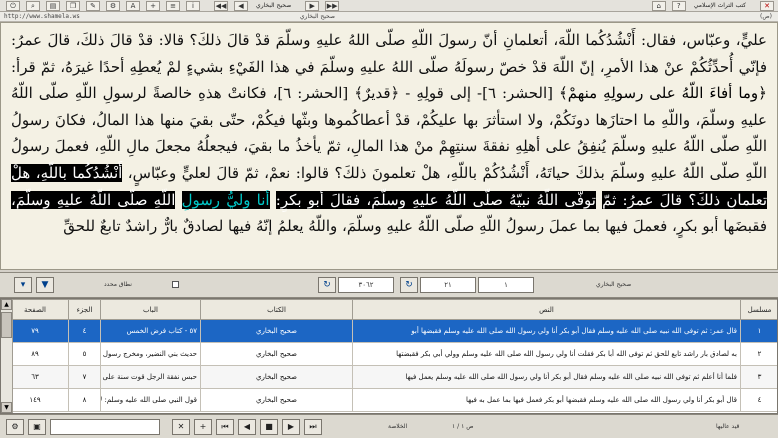  What do you see at coordinates (84, 331) in the screenshot?
I see `cell-part: ٤` at bounding box center [84, 331].